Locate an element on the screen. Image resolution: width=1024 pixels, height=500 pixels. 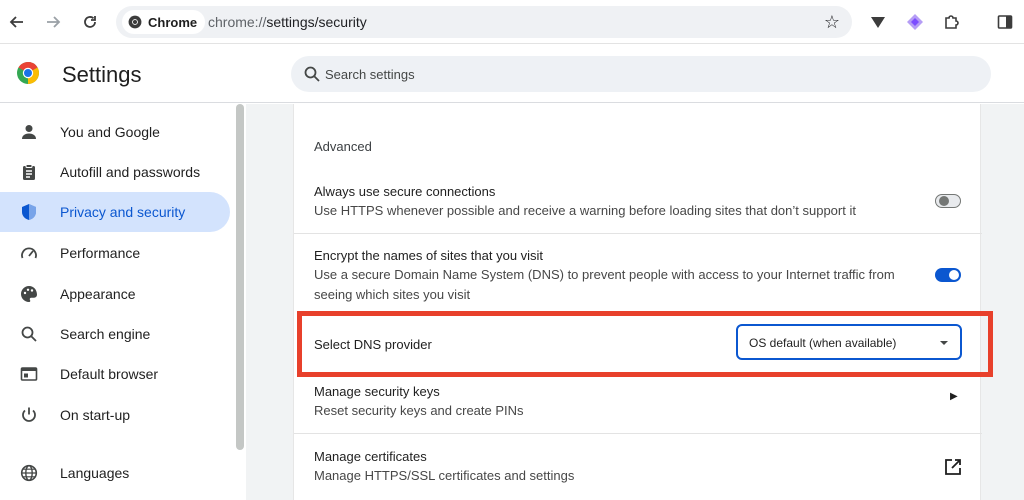
search-input is located at coordinates (645, 74).